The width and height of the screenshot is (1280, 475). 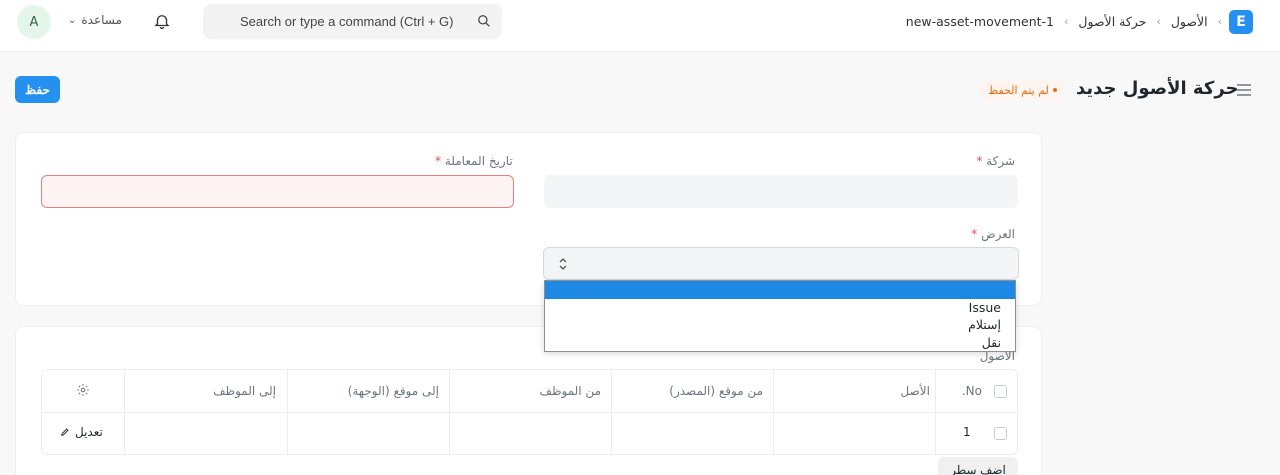 I want to click on purpose-select, so click(x=781, y=263).